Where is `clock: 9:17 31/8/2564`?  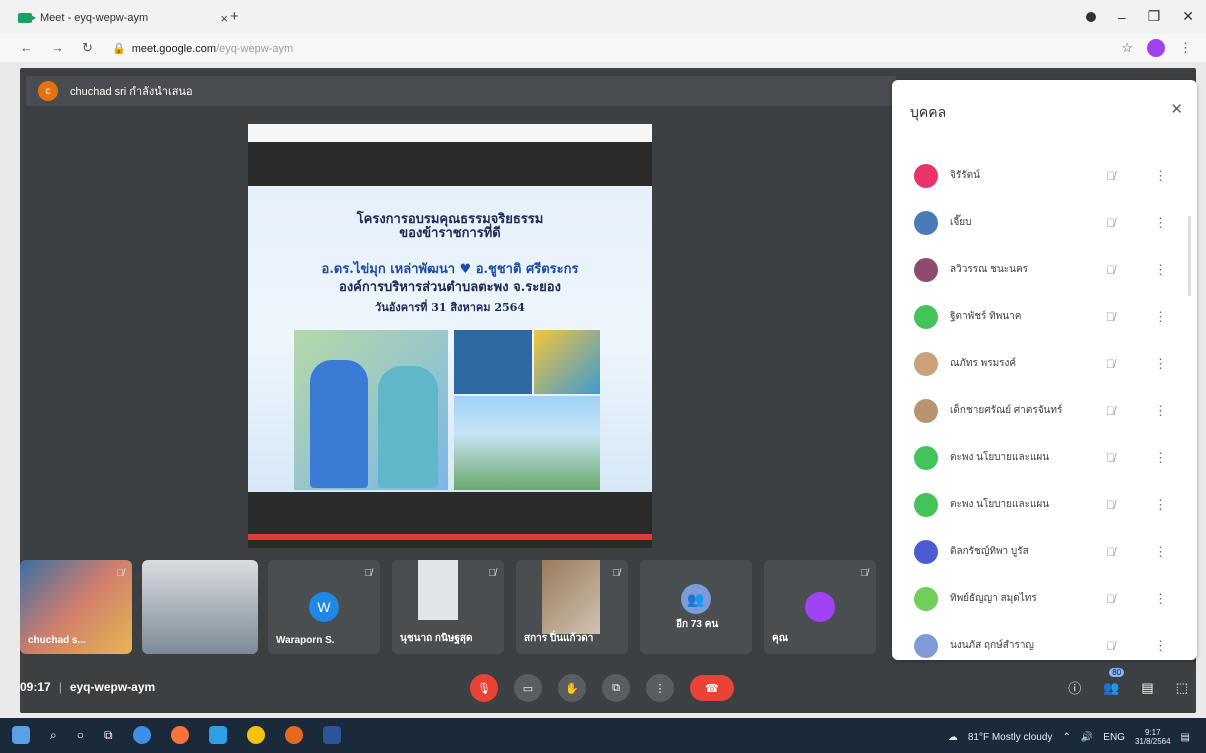 clock: 9:17 31/8/2564 is located at coordinates (1153, 737).